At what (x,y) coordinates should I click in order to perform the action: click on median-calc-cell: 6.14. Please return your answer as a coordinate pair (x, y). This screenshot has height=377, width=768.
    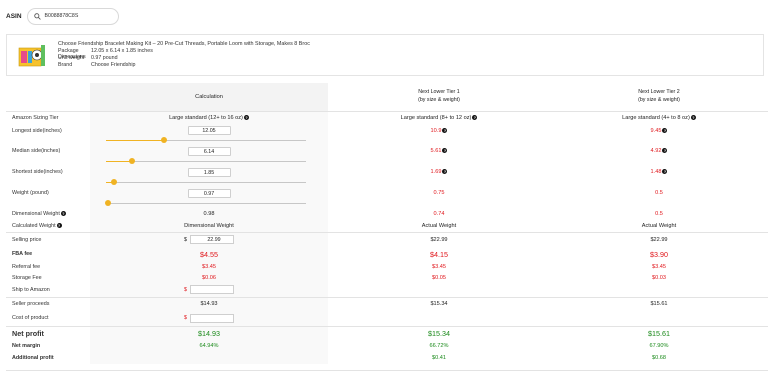
    Looking at the image, I should click on (209, 151).